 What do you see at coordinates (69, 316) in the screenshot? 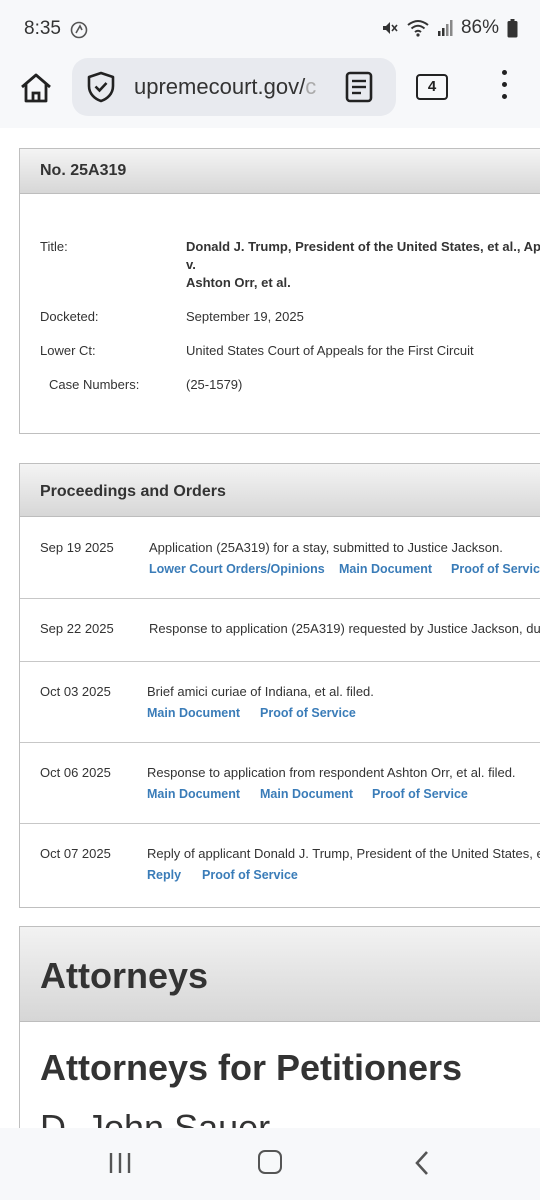
I see `docketed-label: Docketed:` at bounding box center [69, 316].